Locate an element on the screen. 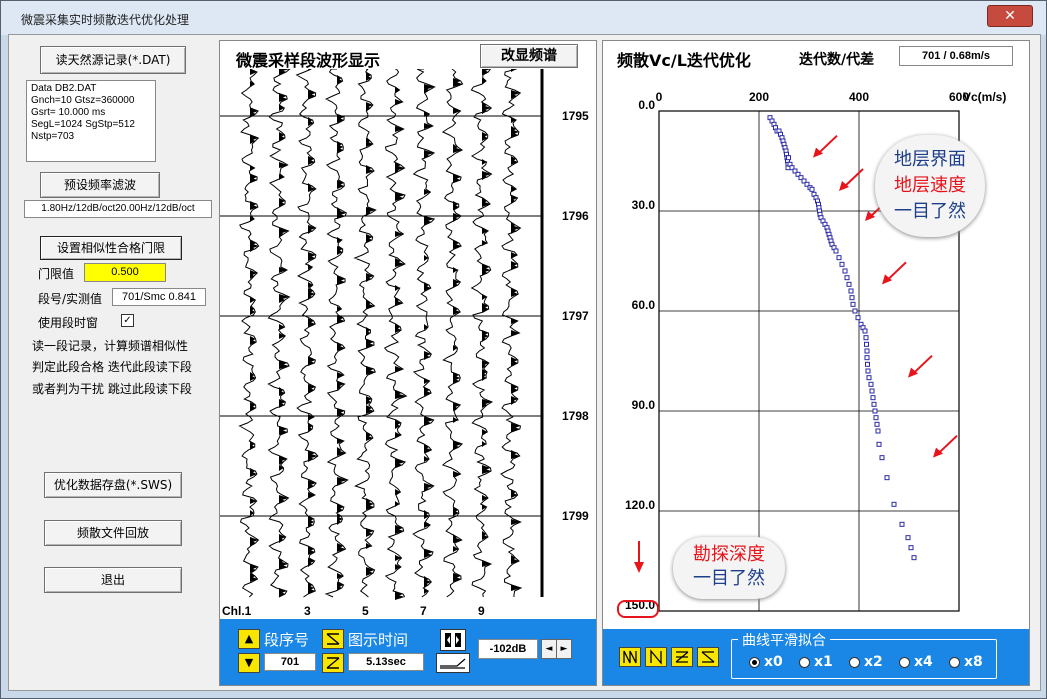 This screenshot has width=1047, height=699. gain-decrease-button: ◄ is located at coordinates (549, 649).